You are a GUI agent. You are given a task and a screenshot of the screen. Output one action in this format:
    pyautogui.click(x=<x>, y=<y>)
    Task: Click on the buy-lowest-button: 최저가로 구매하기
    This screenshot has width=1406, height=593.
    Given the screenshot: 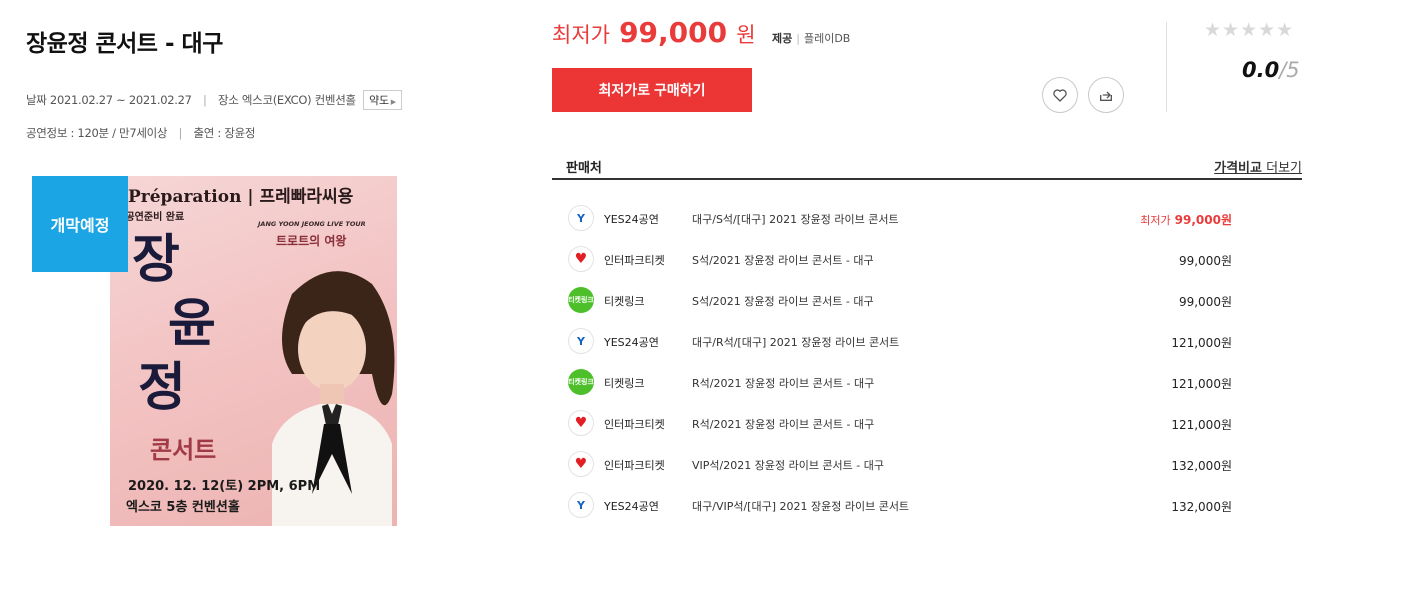 What is the action you would take?
    pyautogui.click(x=652, y=90)
    